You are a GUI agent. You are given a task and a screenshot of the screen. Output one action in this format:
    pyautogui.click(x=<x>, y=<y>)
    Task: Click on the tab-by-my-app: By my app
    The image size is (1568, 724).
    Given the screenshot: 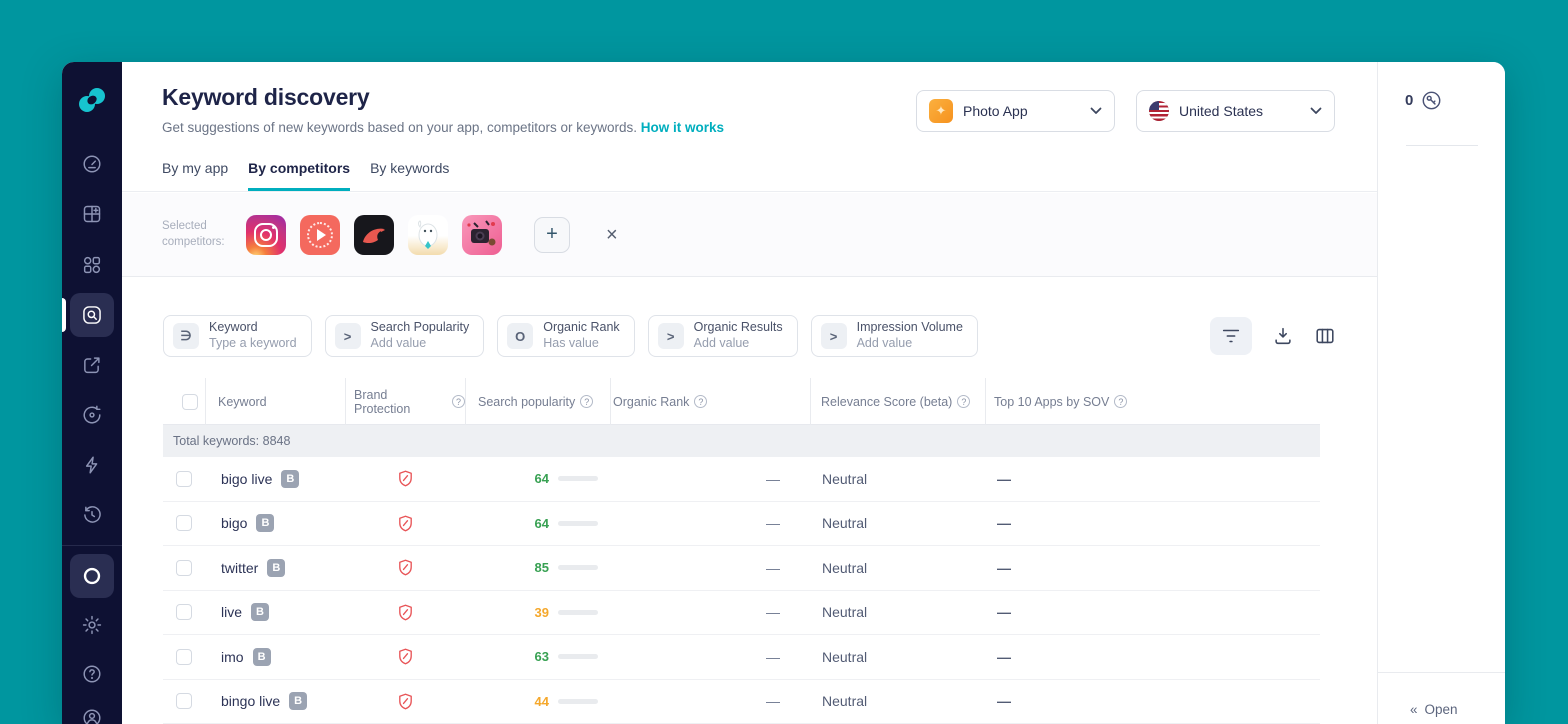 What is the action you would take?
    pyautogui.click(x=195, y=175)
    